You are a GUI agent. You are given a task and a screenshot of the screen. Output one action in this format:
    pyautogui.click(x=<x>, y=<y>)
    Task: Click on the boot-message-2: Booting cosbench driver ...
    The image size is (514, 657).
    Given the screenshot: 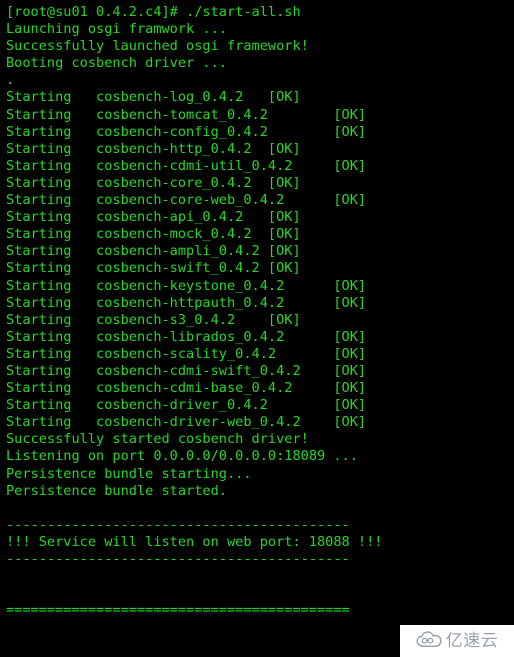 What is the action you would take?
    pyautogui.click(x=116, y=63)
    